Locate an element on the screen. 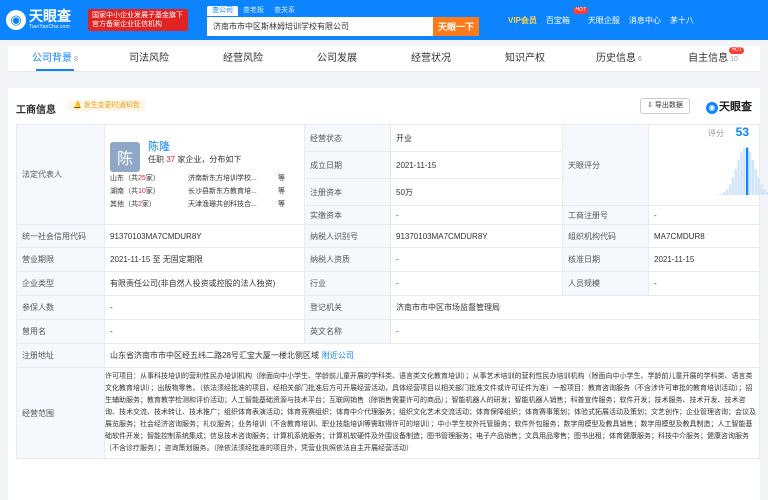  message-center-link: 消息中心 is located at coordinates (645, 20).